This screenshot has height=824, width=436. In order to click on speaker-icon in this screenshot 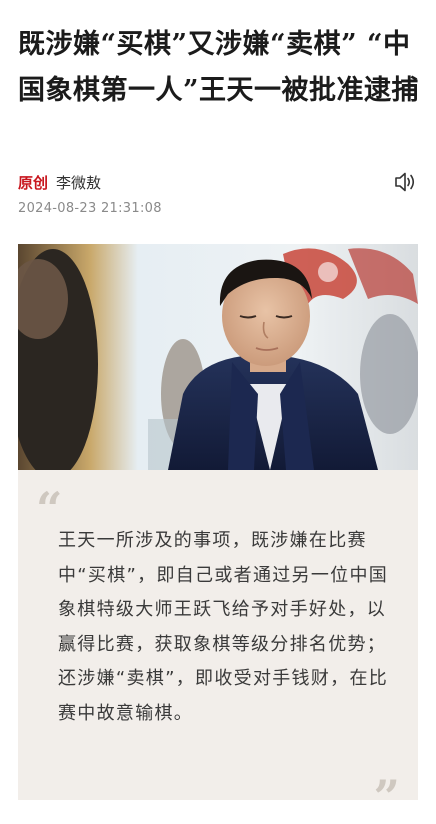, I will do `click(405, 182)`.